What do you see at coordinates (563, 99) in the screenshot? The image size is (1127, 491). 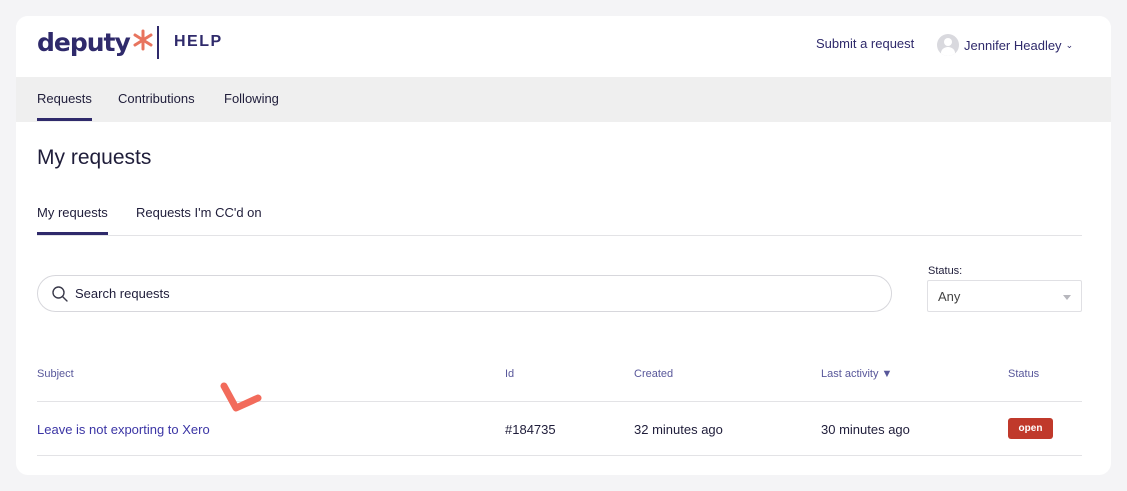 I see `sub-navigation: Requests Contributions Following` at bounding box center [563, 99].